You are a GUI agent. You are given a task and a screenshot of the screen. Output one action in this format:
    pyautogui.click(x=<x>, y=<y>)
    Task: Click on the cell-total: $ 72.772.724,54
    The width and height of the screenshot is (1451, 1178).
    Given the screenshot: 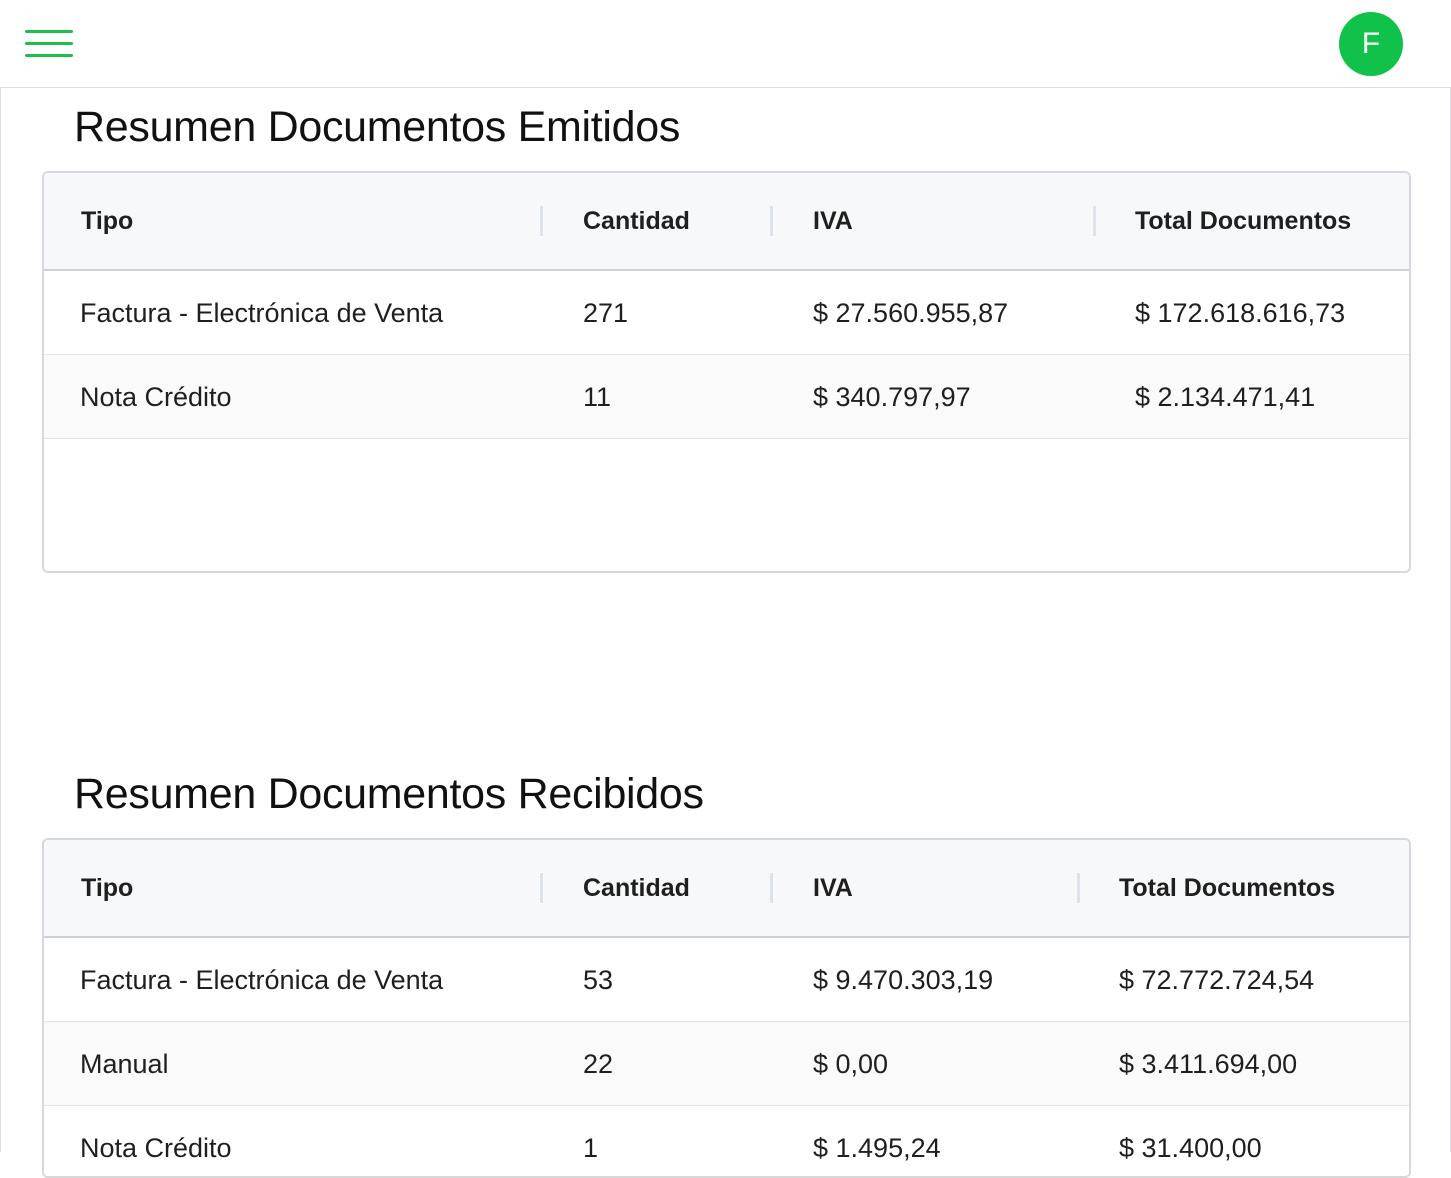 What is the action you would take?
    pyautogui.click(x=1217, y=979)
    